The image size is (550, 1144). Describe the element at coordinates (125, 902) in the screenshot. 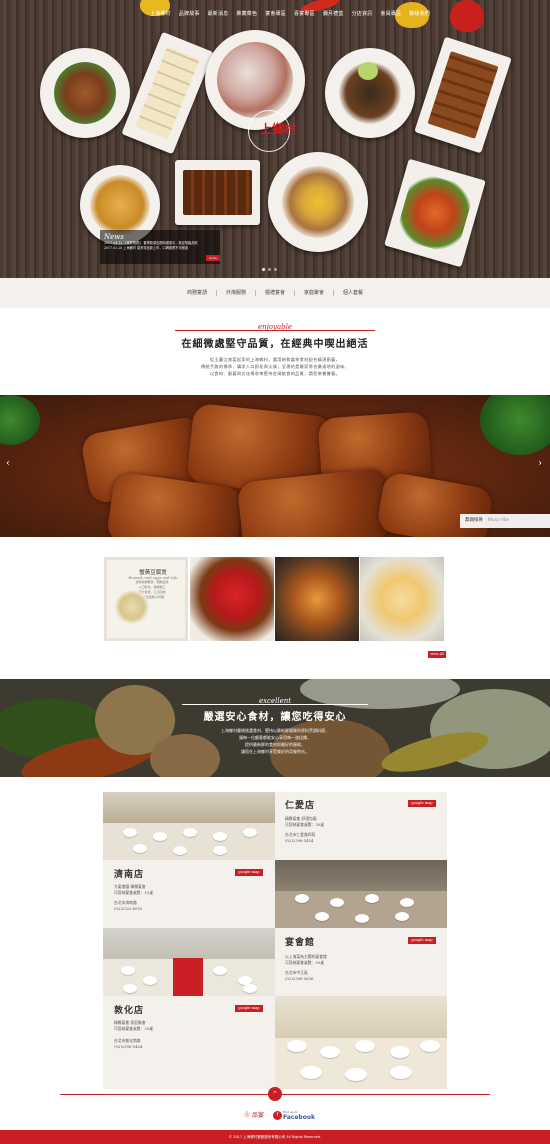

I see `branch-address: 台北市濟南路` at that location.